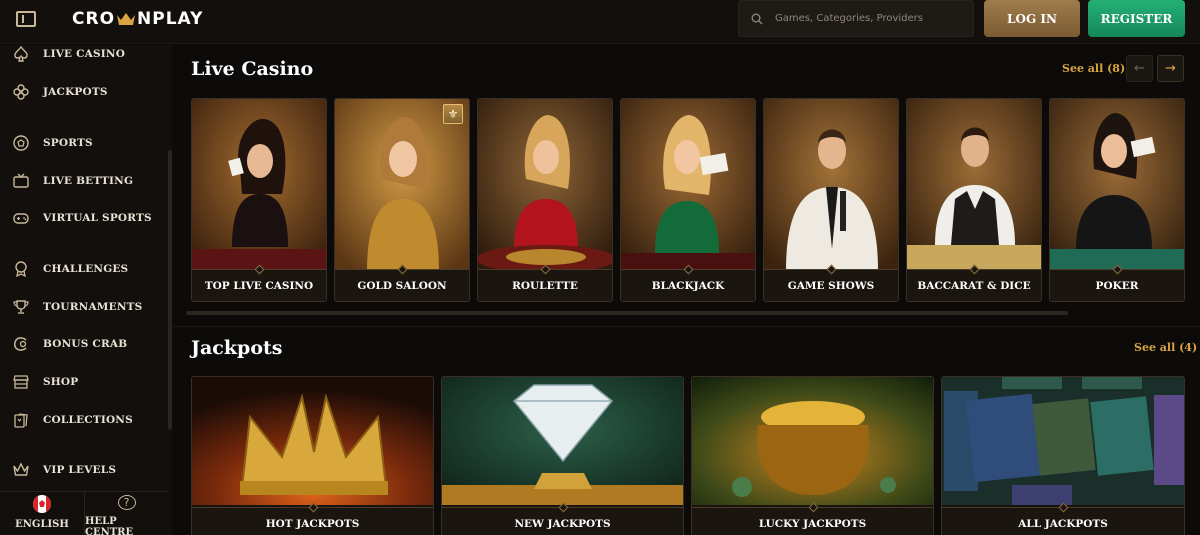 This screenshot has height=535, width=1200. I want to click on sidebar-item-label: BONUS CRAB, so click(85, 344).